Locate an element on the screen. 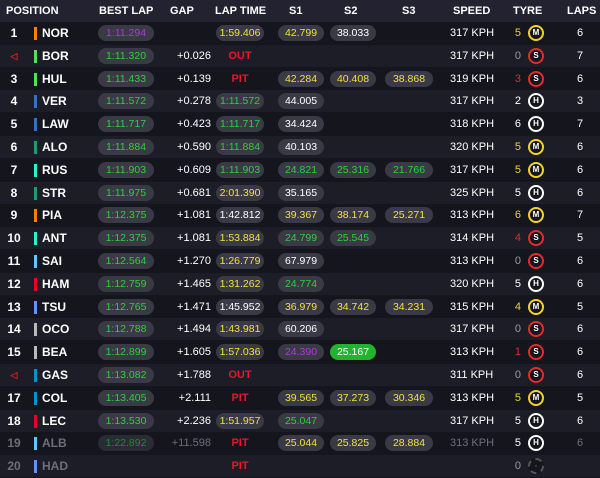  table-row: ◁ BOR 1:11.320 +0.026 OUT 317 KPH 0 S 7 is located at coordinates (300, 55).